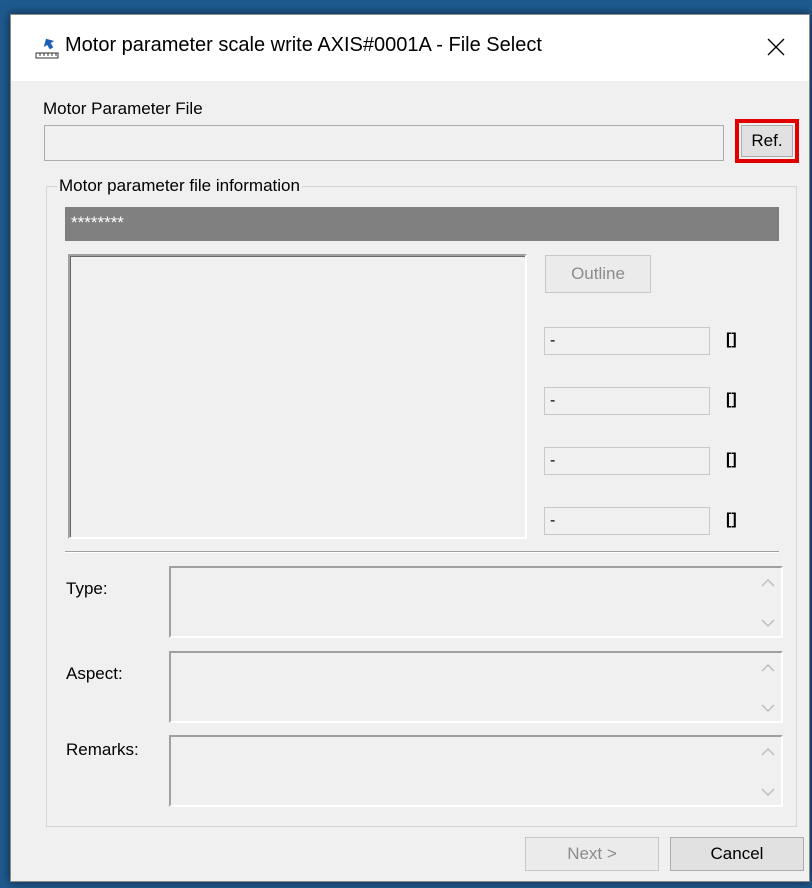  What do you see at coordinates (476, 602) in the screenshot?
I see `type-textarea` at bounding box center [476, 602].